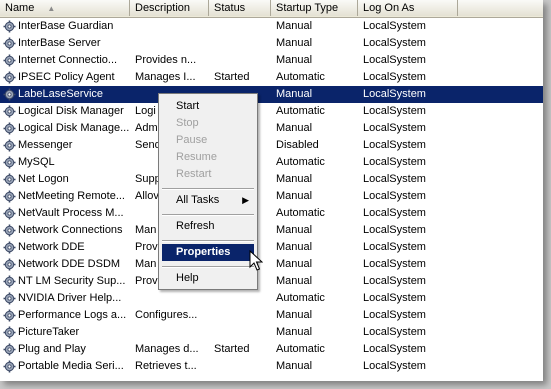 The width and height of the screenshot is (551, 389). What do you see at coordinates (61, 94) in the screenshot?
I see `service-name: LabeLaseService` at bounding box center [61, 94].